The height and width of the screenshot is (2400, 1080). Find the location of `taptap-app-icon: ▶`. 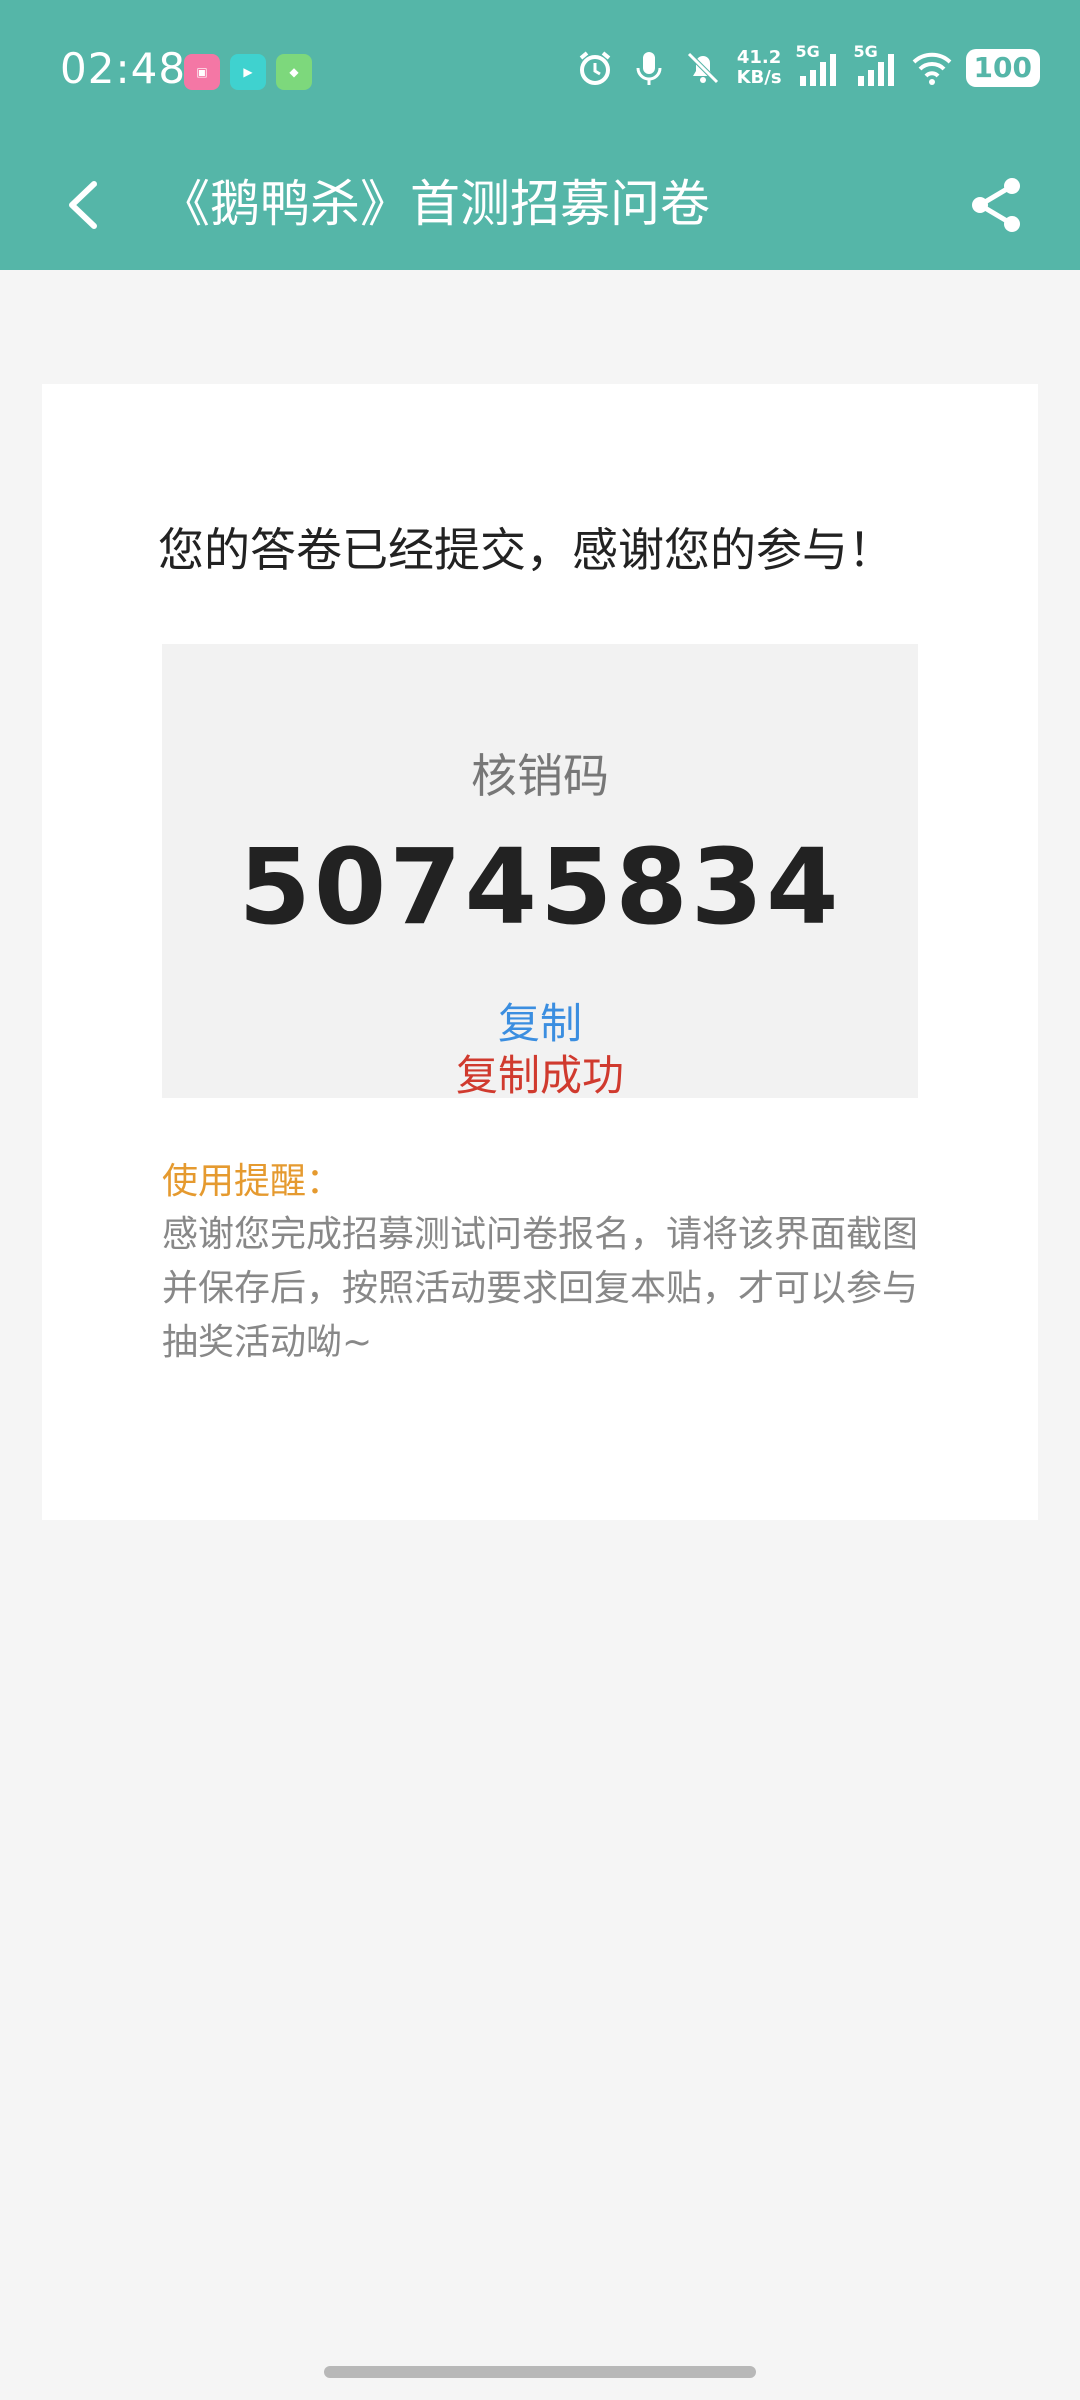

taptap-app-icon: ▶ is located at coordinates (248, 72).